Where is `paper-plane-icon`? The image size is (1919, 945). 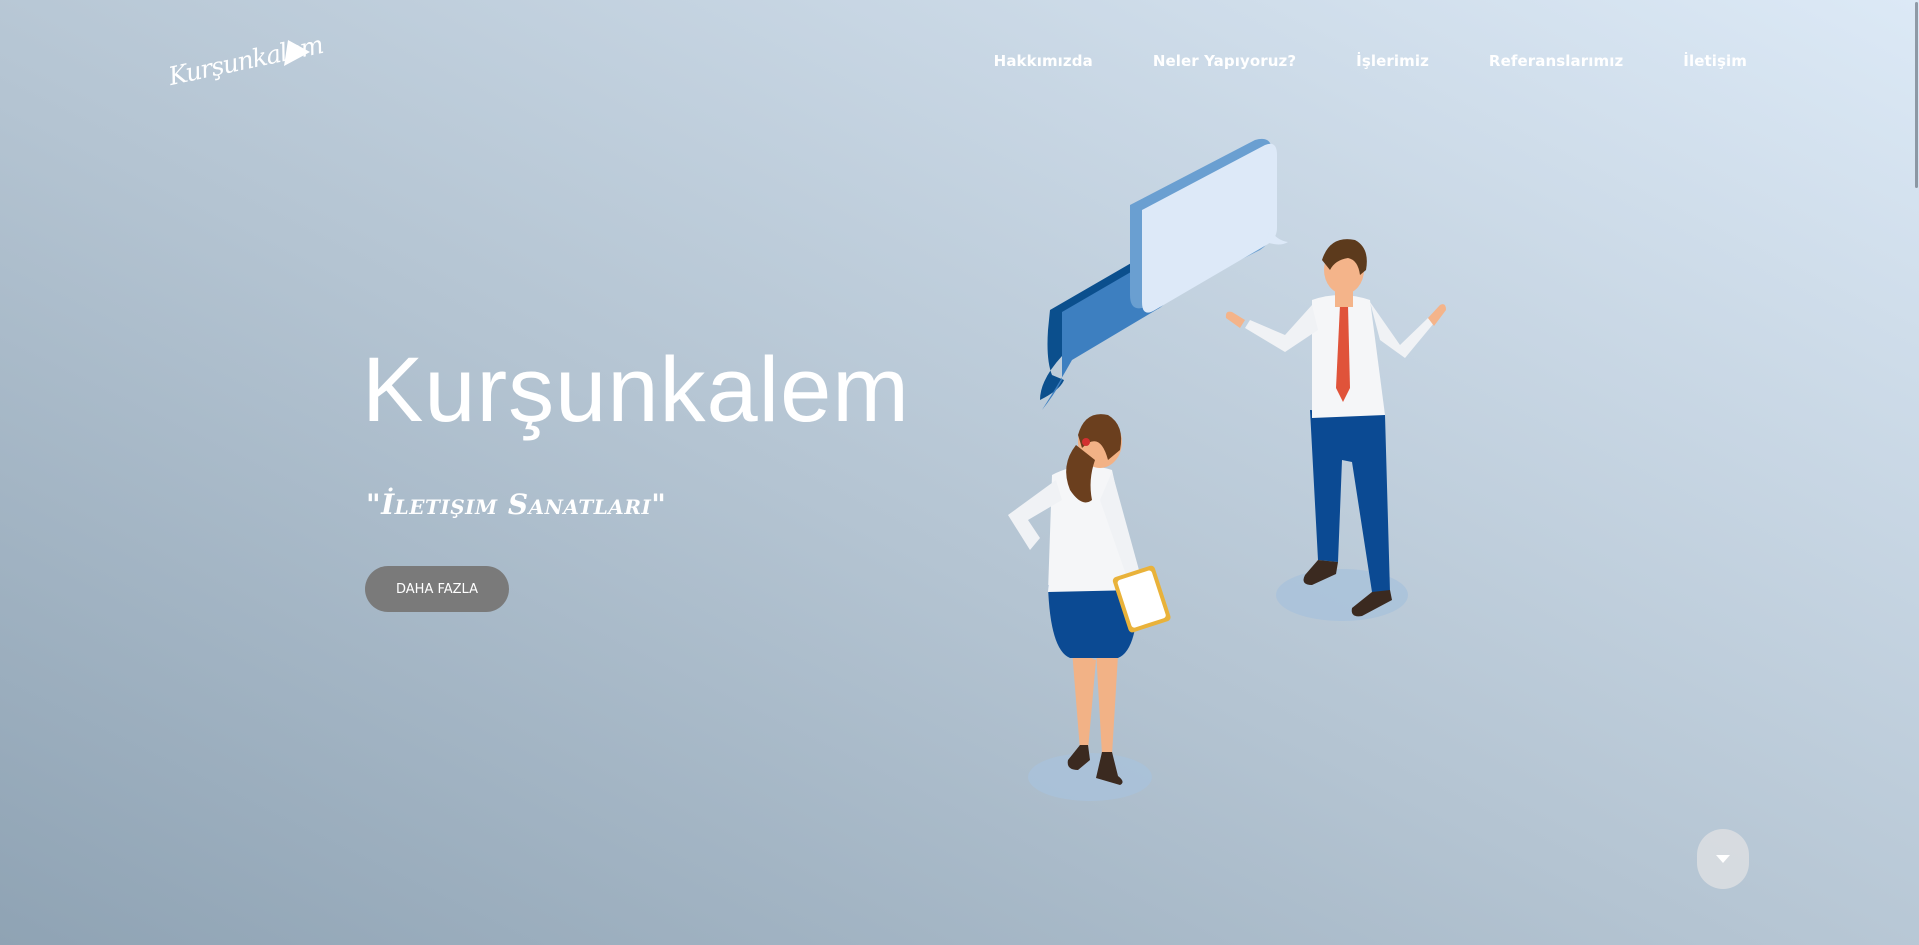
paper-plane-icon is located at coordinates (297, 53).